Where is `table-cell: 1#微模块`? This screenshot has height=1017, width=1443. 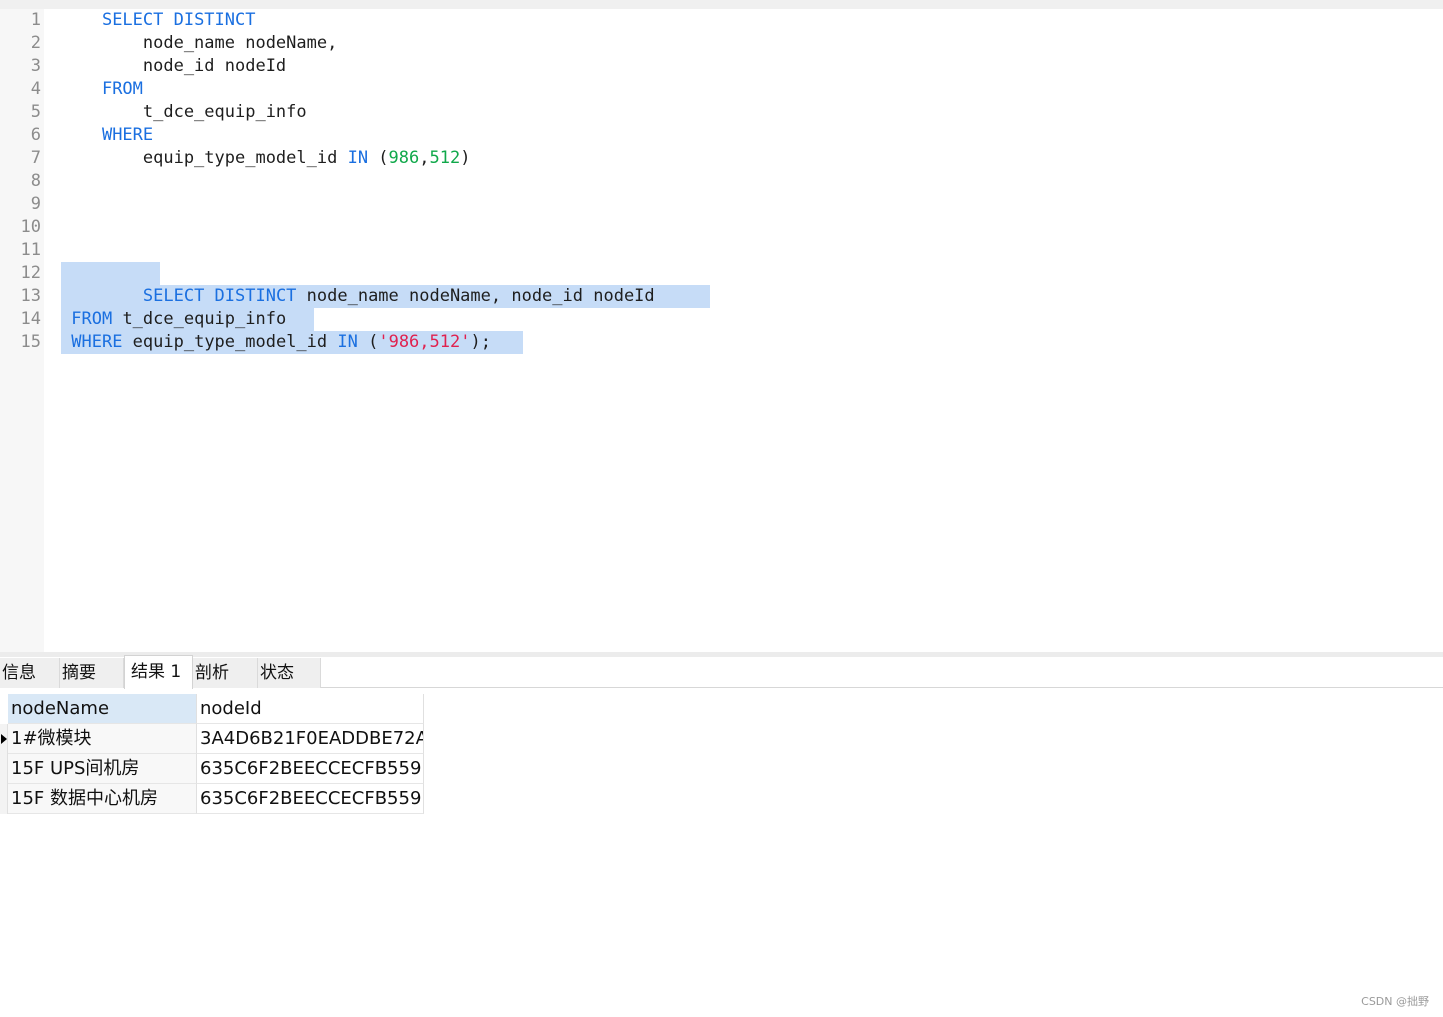
table-cell: 1#微模块 is located at coordinates (102, 739).